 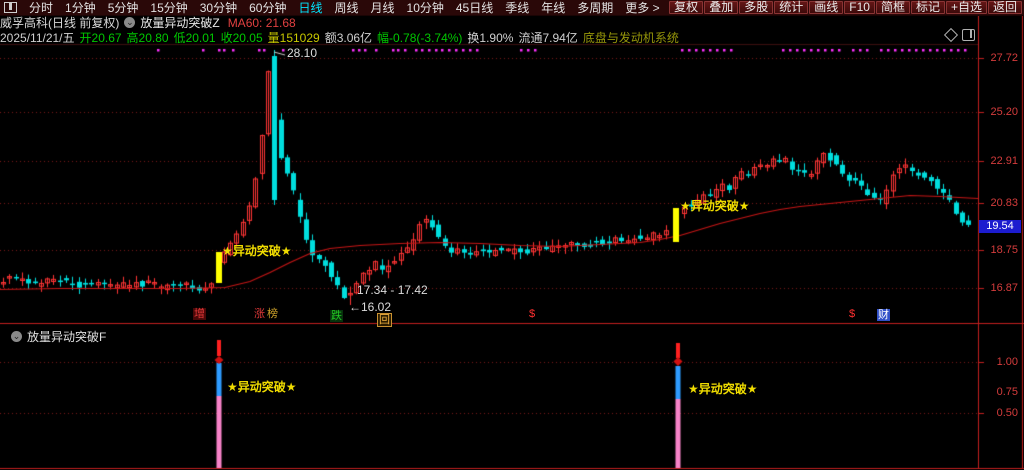 What do you see at coordinates (261, 22) in the screenshot?
I see `ma60-value: MA60: 21.68` at bounding box center [261, 22].